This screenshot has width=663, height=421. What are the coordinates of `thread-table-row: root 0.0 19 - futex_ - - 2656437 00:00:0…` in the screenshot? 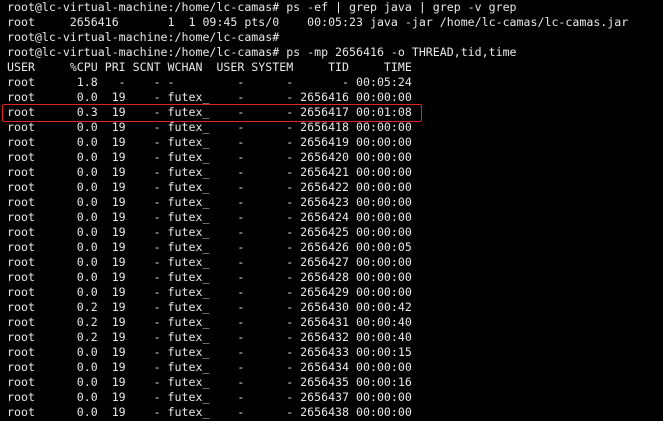 It's located at (209, 397).